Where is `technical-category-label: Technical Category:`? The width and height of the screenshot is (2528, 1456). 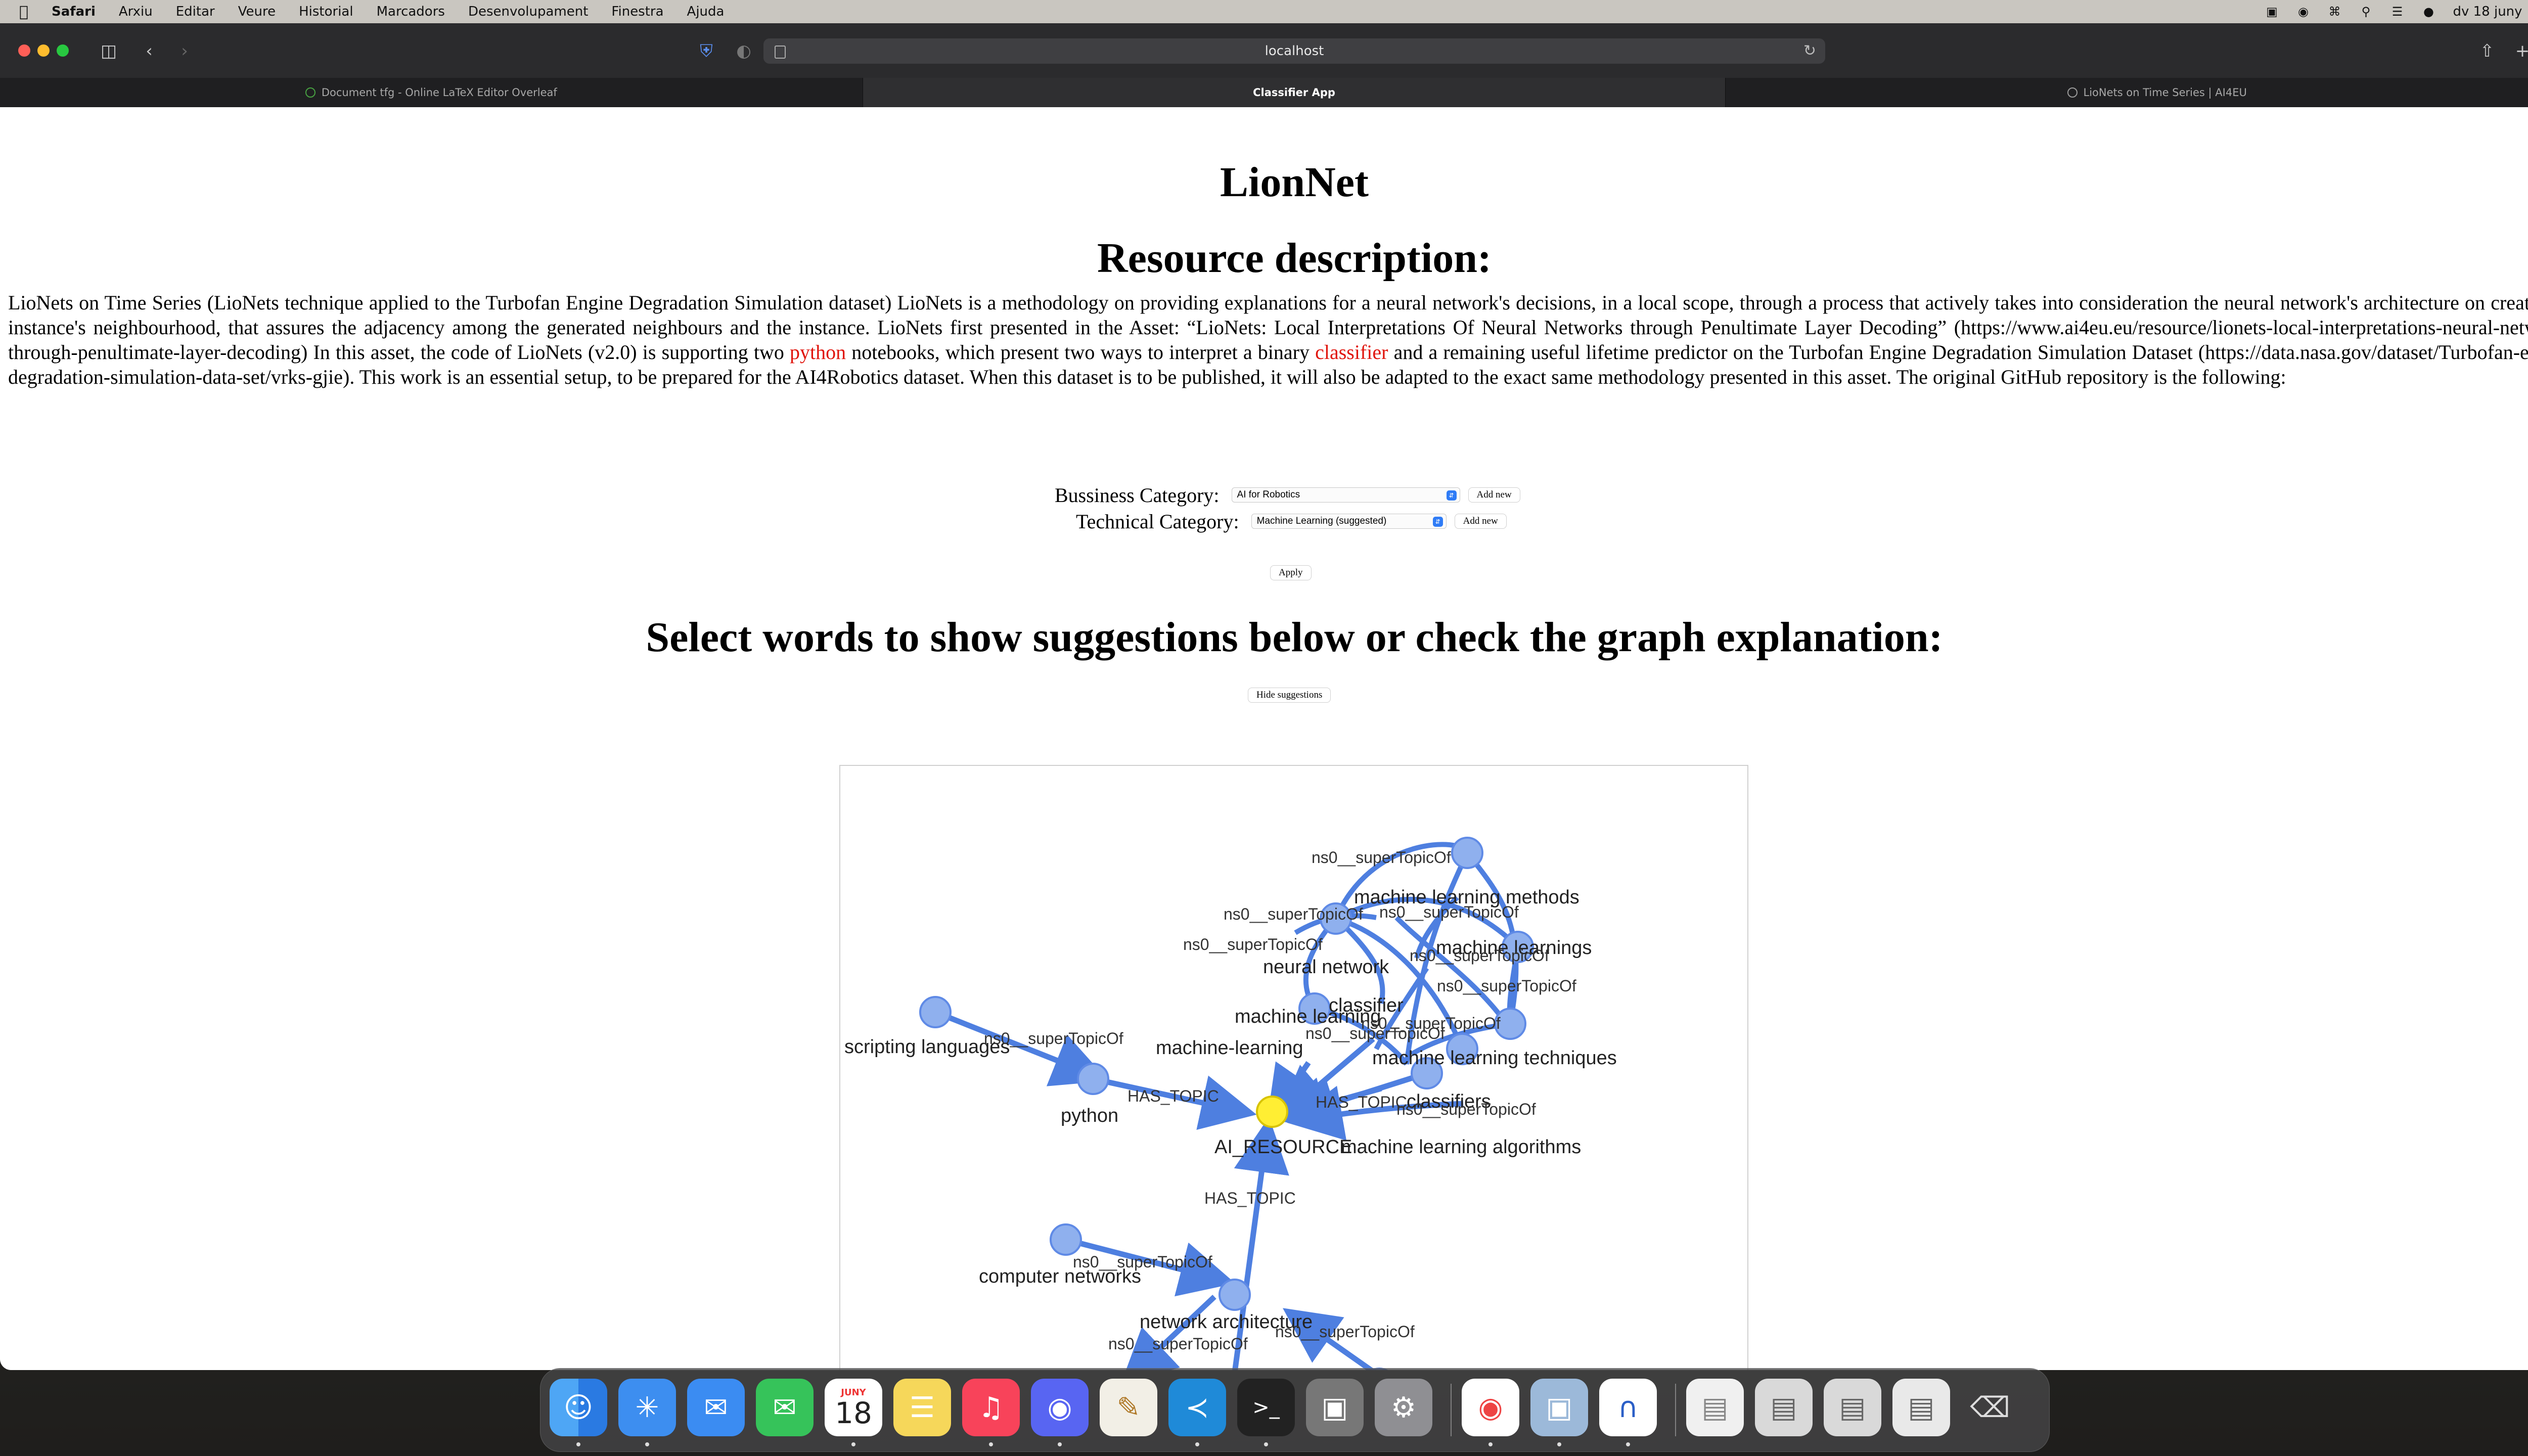
technical-category-label: Technical Category: is located at coordinates (1158, 521).